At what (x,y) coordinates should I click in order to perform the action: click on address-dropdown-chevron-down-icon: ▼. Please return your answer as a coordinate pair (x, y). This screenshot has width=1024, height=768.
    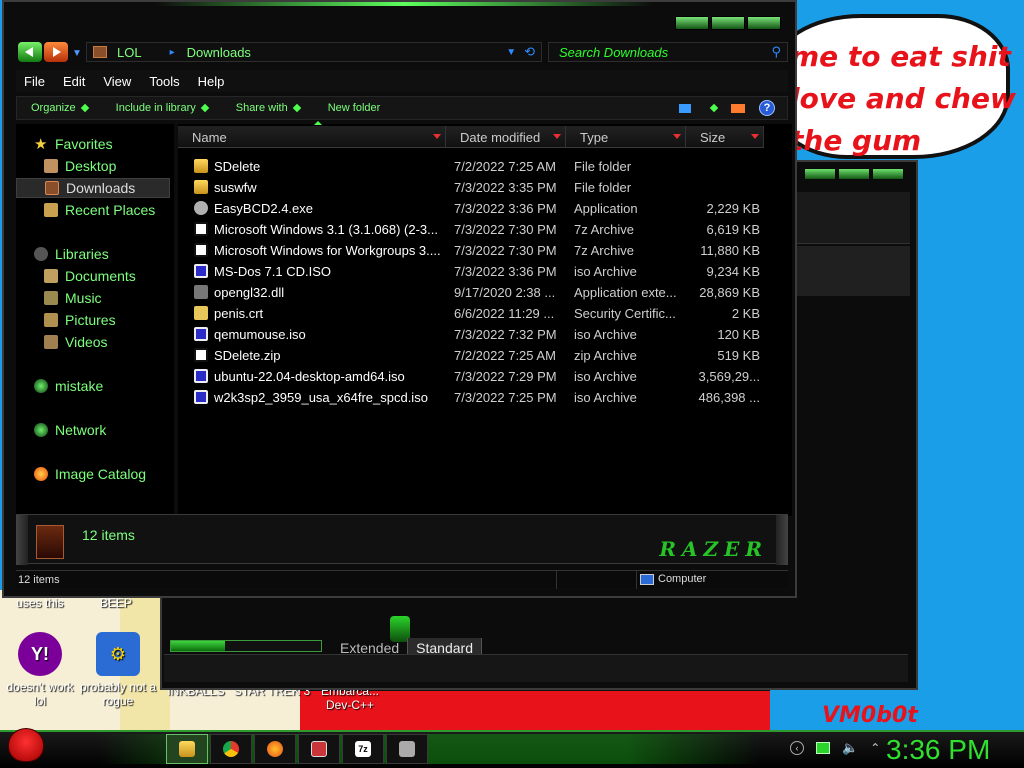
    Looking at the image, I should click on (511, 52).